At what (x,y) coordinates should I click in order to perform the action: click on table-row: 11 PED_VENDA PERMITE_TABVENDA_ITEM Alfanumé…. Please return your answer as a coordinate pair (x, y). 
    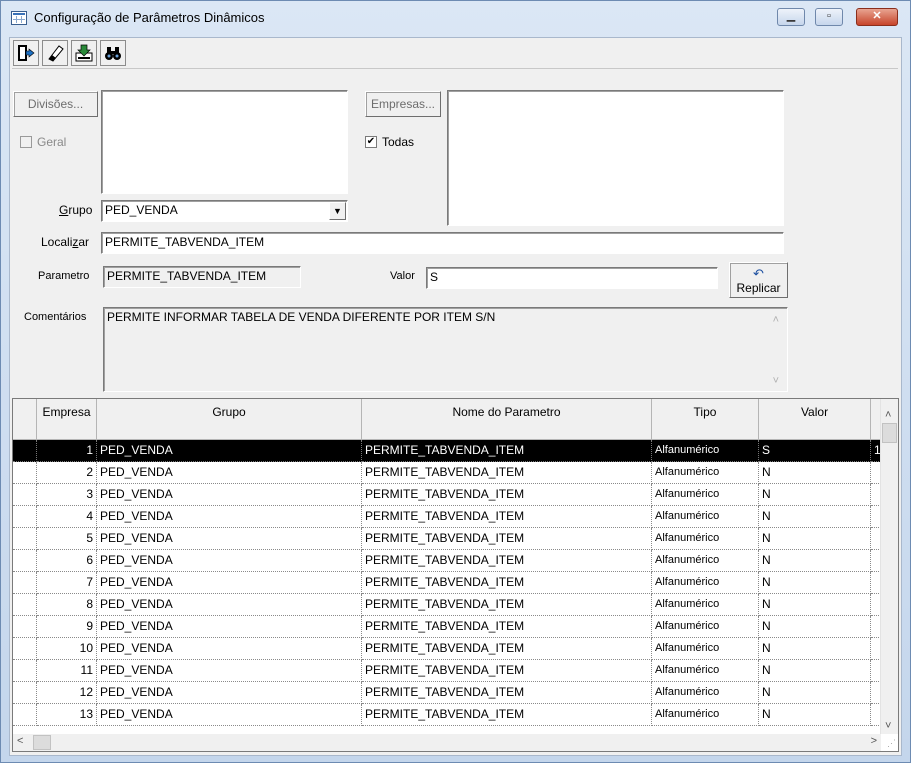
    Looking at the image, I should click on (448, 671).